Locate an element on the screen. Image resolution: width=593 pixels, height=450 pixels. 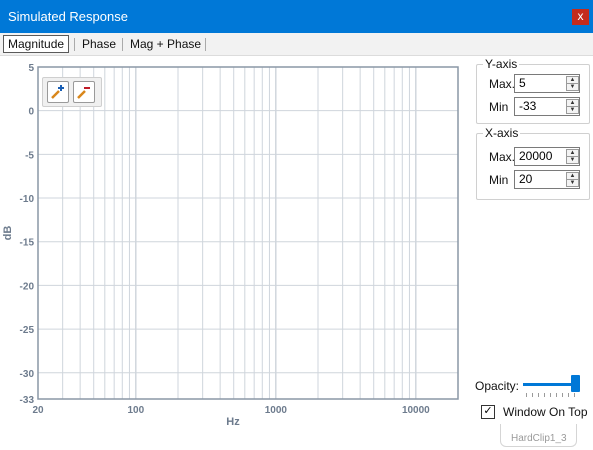
x-min-label: Min is located at coordinates (499, 180).